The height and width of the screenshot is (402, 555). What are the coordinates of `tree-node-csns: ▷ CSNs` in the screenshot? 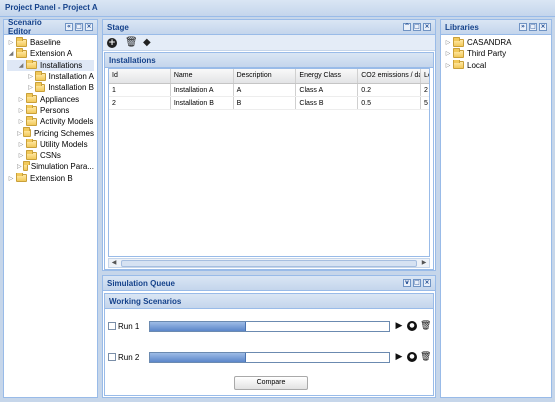 It's located at (50, 155).